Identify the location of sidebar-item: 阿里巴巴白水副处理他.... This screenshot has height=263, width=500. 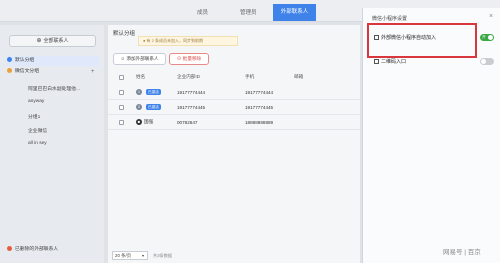
(54, 88).